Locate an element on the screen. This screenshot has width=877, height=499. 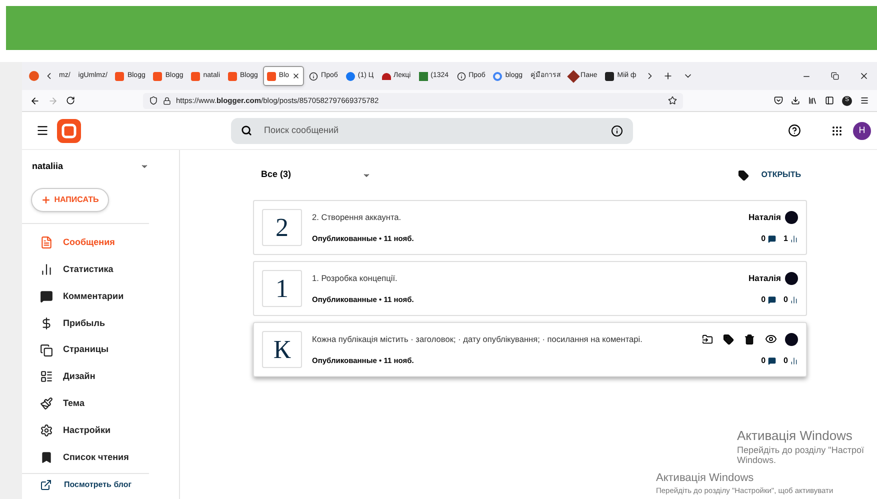
bookmark-star-icon is located at coordinates (672, 100).